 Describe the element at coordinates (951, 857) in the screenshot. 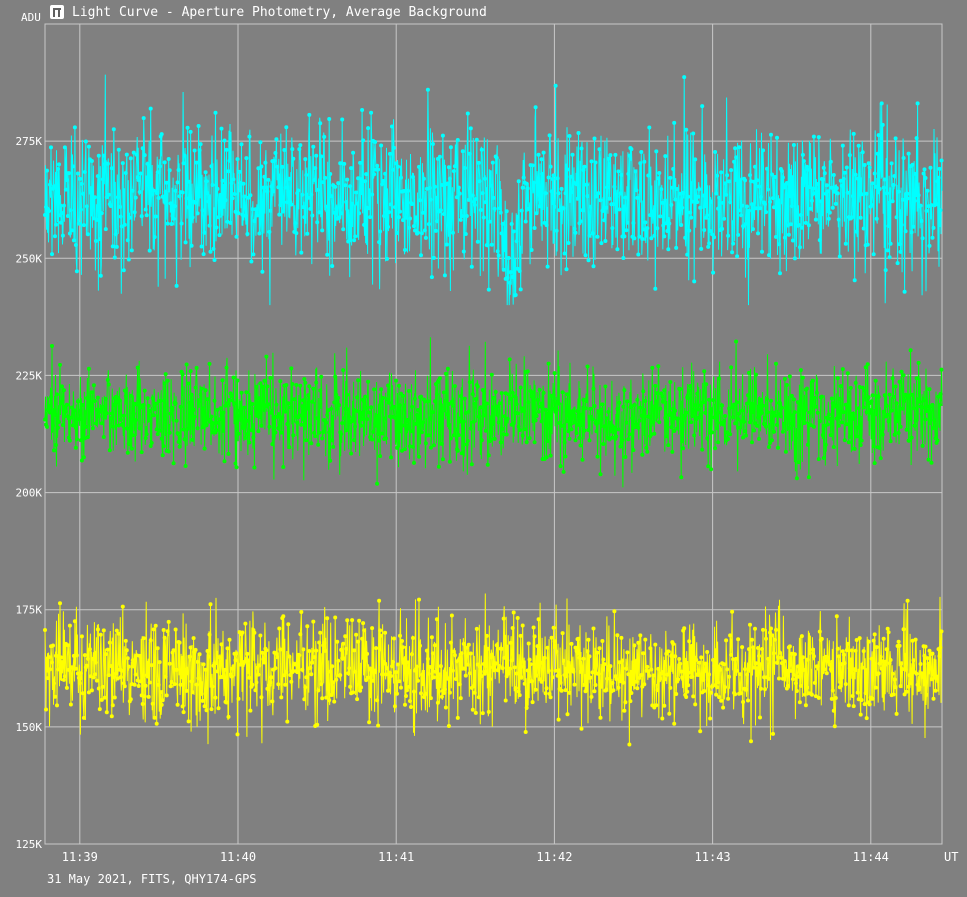

I see `x-axis-label: UT` at that location.